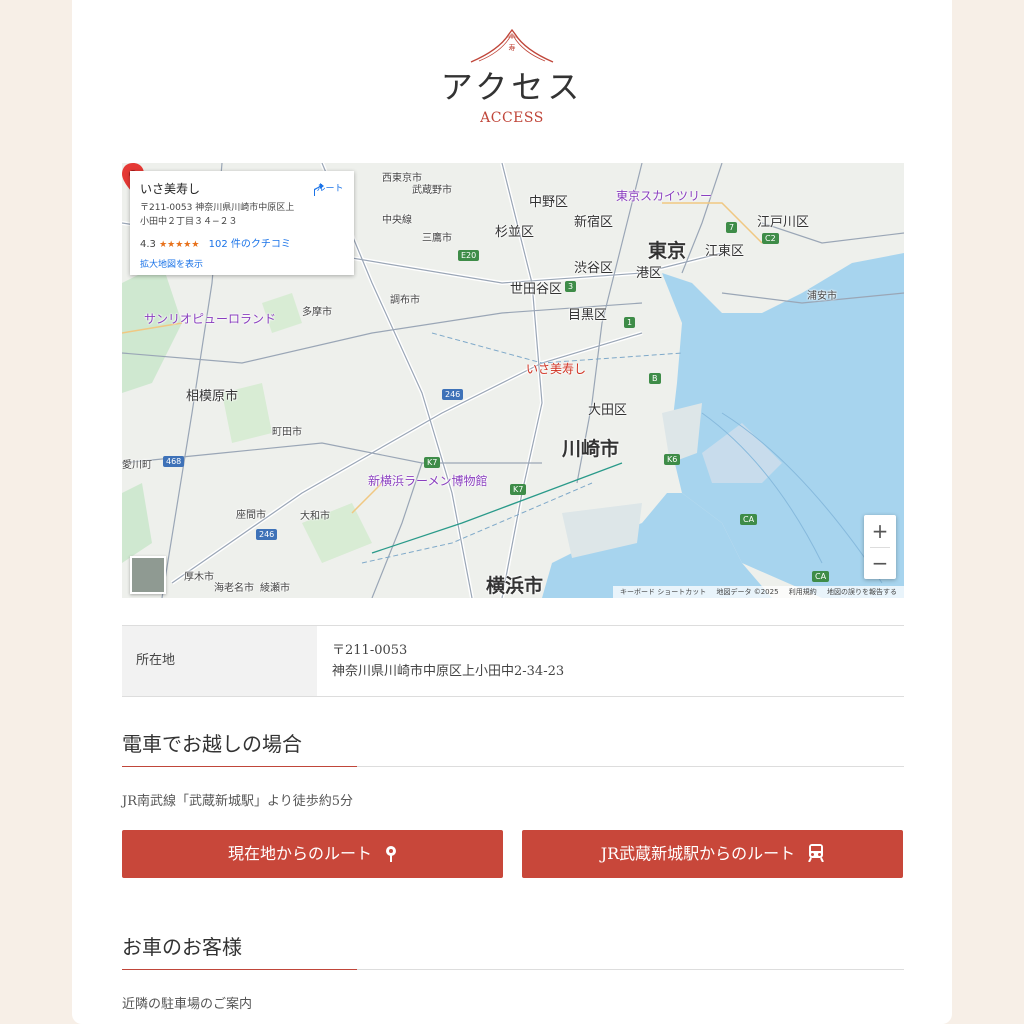 Image resolution: width=1024 pixels, height=1024 pixels. I want to click on train-heading: 電車でお越しの場合, so click(212, 744).